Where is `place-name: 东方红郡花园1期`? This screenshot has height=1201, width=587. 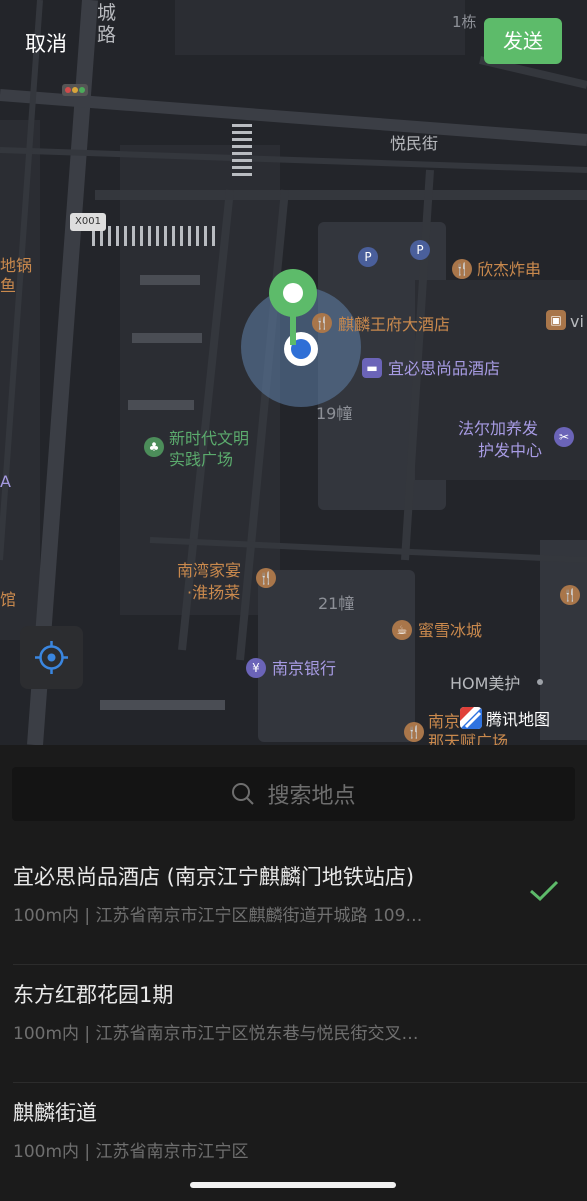 place-name: 东方红郡花园1期 is located at coordinates (93, 995).